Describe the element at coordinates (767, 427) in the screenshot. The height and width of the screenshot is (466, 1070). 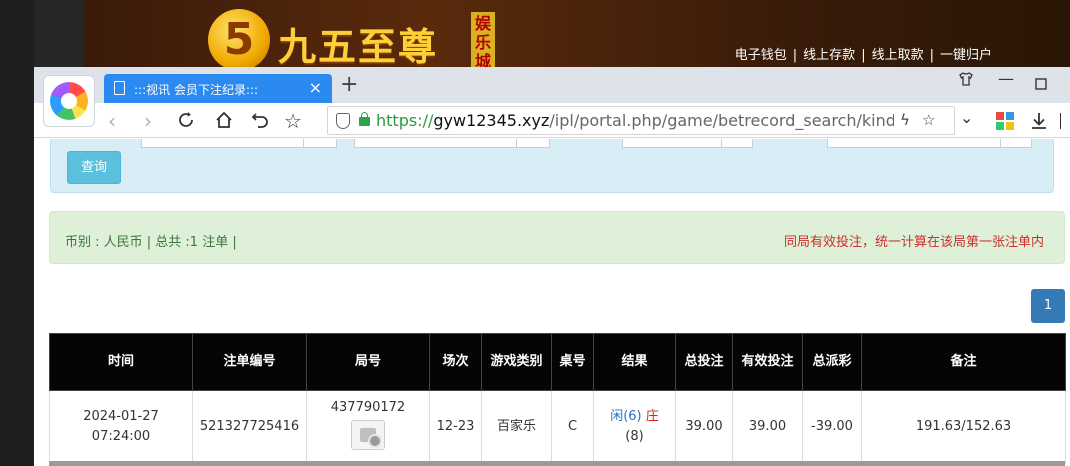
I see `cell-valid-bet: 39.00` at that location.